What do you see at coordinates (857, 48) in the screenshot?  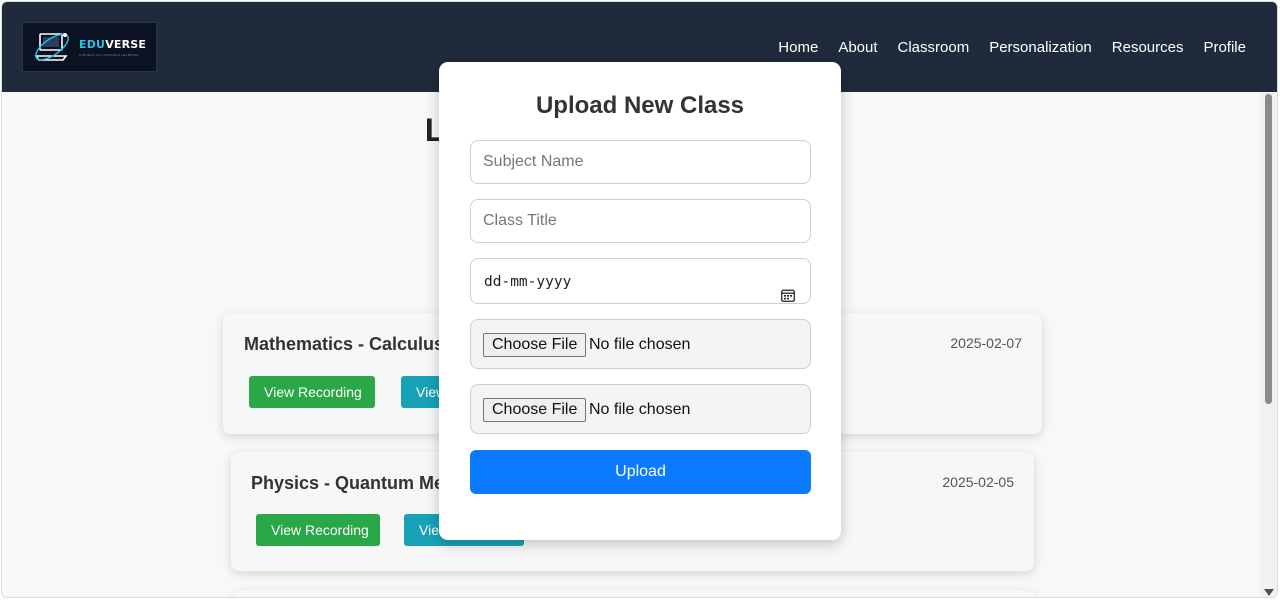 I see `nav-link-about: About` at bounding box center [857, 48].